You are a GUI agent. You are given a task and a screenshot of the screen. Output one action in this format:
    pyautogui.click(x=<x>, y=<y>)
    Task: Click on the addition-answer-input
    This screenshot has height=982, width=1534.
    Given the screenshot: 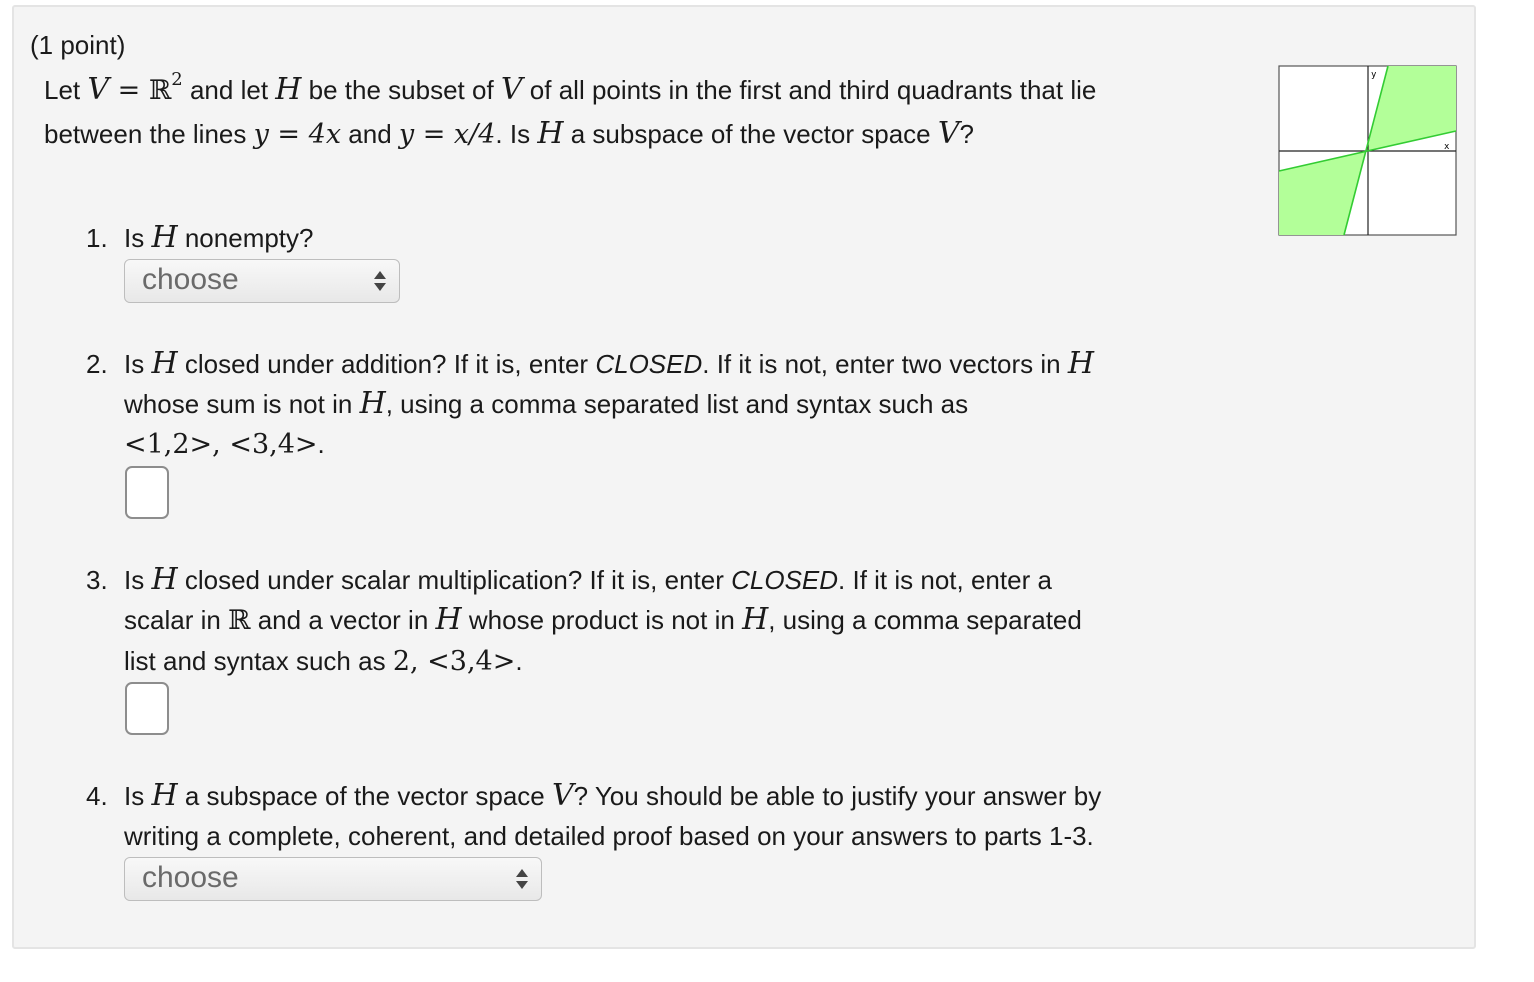 What is the action you would take?
    pyautogui.click(x=147, y=492)
    